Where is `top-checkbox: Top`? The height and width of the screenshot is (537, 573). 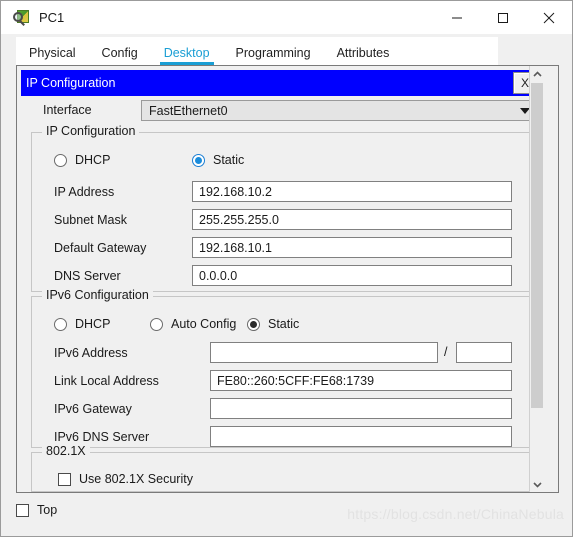
top-checkbox: Top is located at coordinates (36, 510).